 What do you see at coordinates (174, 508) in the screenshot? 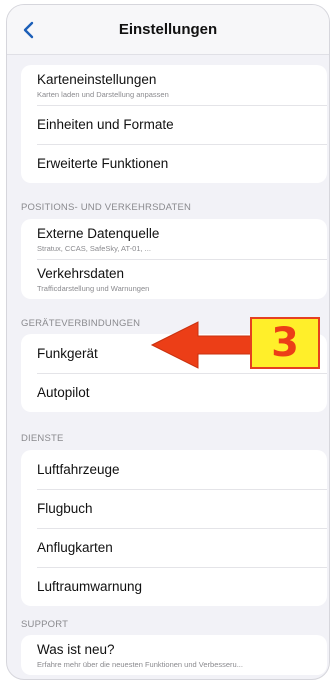
I see `list-item-flugbuch: Flugbuch` at bounding box center [174, 508].